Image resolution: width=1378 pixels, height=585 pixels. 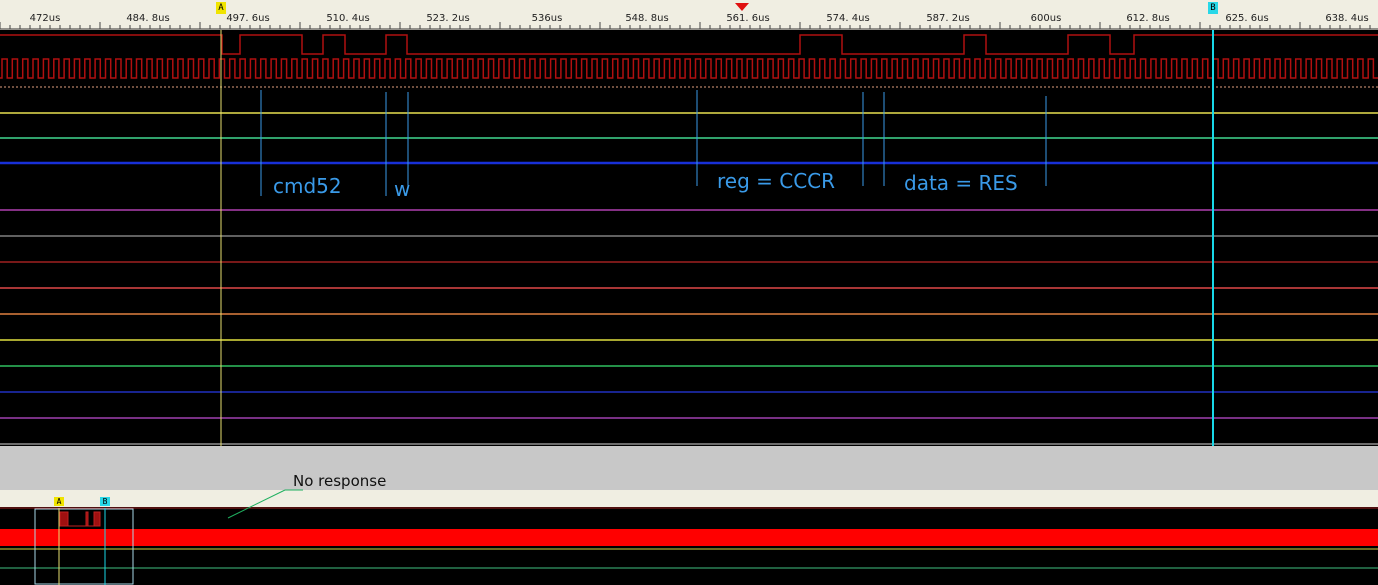 I want to click on annotation-rw: w, so click(x=402, y=189).